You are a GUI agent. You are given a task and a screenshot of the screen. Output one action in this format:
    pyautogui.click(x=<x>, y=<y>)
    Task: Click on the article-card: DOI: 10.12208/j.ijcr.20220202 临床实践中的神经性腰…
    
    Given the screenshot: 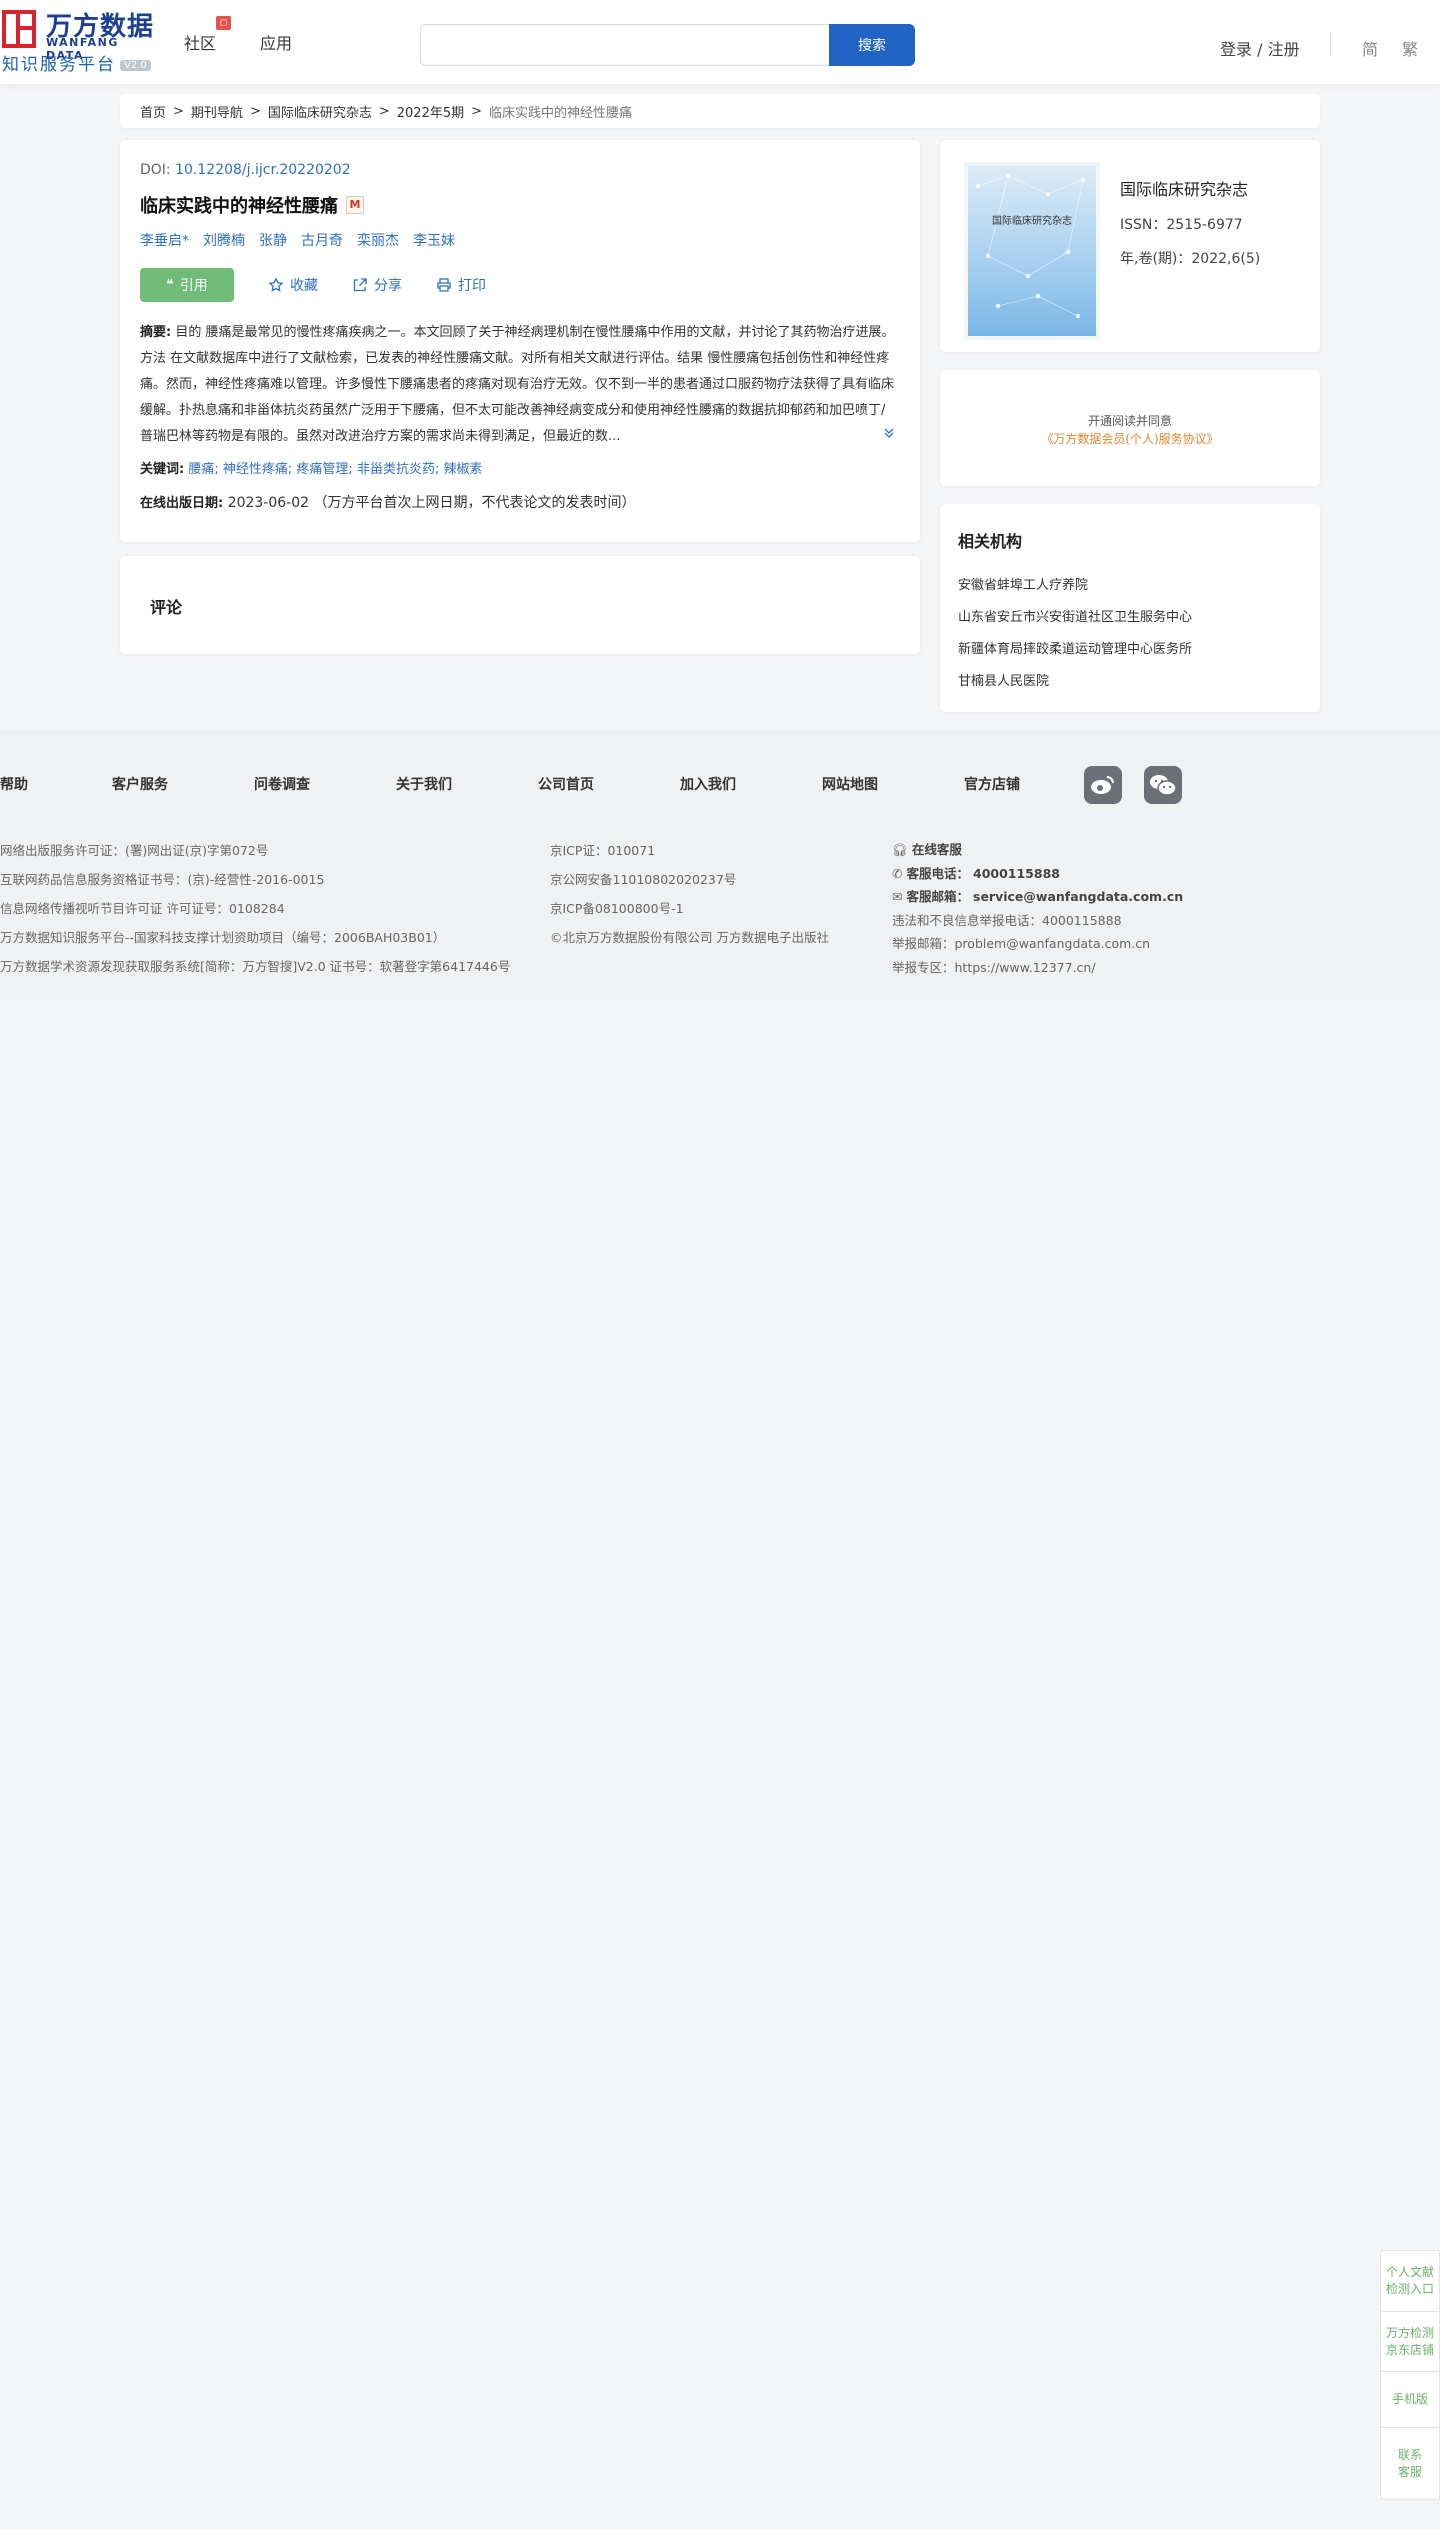 What is the action you would take?
    pyautogui.click(x=520, y=341)
    